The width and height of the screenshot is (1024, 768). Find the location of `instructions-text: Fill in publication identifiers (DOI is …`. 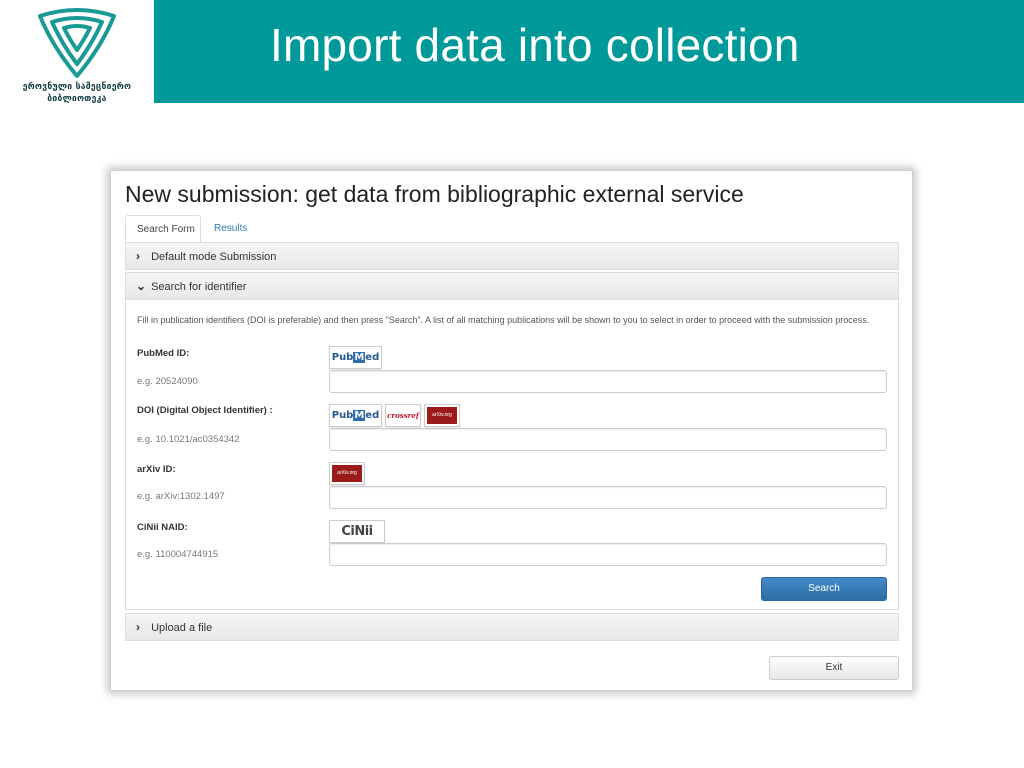

instructions-text: Fill in publication identifiers (DOI is … is located at coordinates (503, 320).